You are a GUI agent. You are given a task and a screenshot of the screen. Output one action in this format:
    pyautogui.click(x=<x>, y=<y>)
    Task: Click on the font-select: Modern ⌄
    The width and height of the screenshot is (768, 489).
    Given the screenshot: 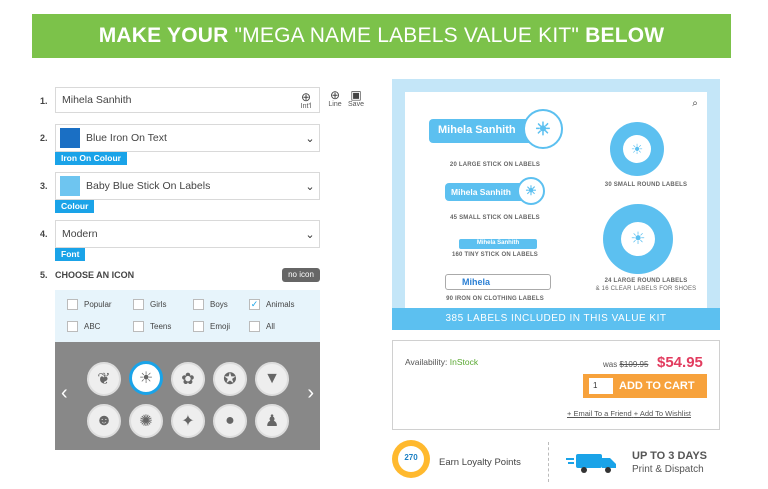 What is the action you would take?
    pyautogui.click(x=187, y=234)
    